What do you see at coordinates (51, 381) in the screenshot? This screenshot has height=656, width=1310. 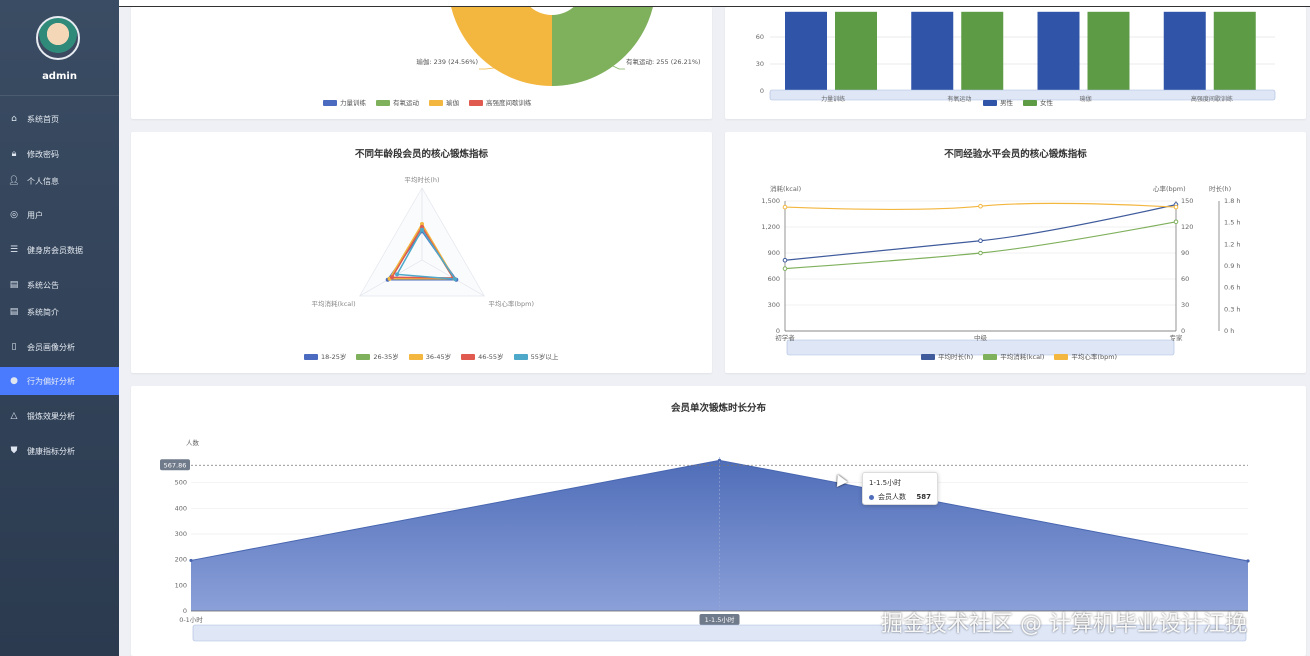 I see `sidebar-item-label: 行为偏好分析` at bounding box center [51, 381].